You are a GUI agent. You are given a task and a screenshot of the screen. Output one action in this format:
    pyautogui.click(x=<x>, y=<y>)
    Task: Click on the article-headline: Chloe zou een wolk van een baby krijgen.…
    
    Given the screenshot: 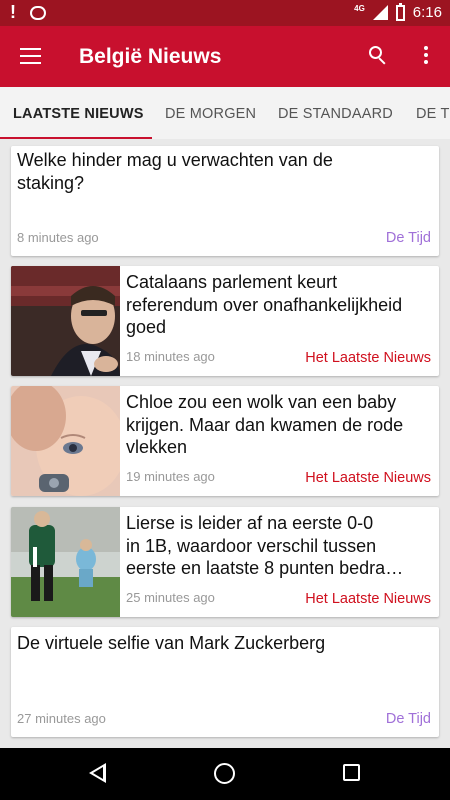 What is the action you would take?
    pyautogui.click(x=265, y=424)
    